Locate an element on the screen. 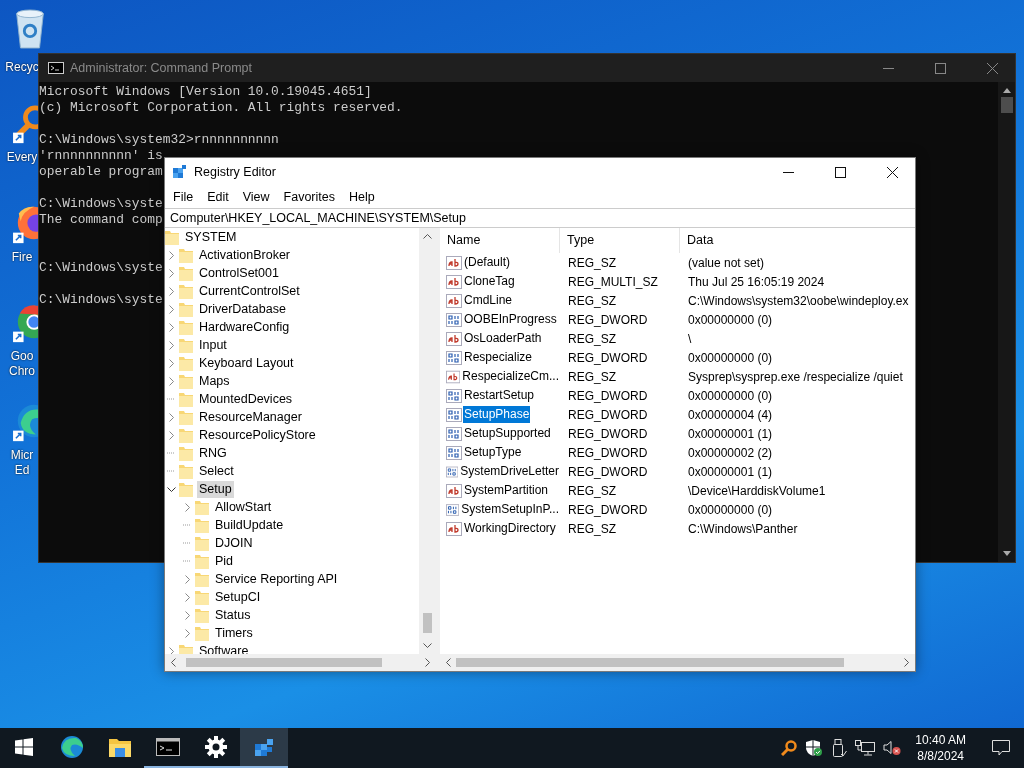 The image size is (1024, 768). table-cell-text: C:\Windows\system32\oobe\windeploy.ex is located at coordinates (798, 300).